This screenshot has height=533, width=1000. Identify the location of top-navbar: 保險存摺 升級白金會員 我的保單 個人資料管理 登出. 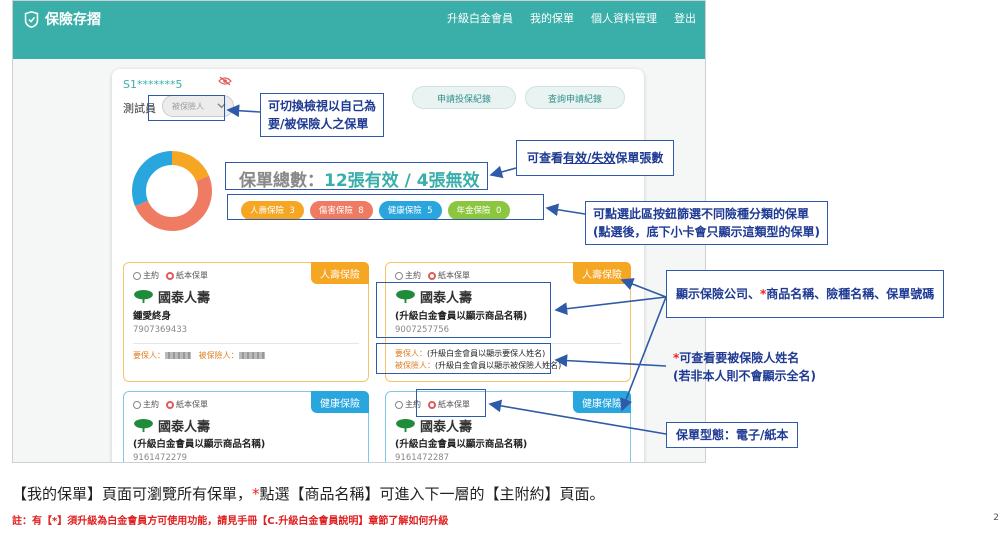
(359, 30).